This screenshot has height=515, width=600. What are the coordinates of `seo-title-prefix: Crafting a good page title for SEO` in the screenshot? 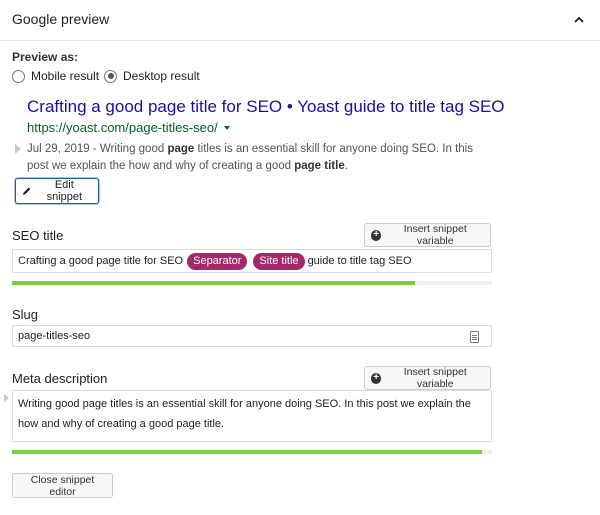 It's located at (101, 261).